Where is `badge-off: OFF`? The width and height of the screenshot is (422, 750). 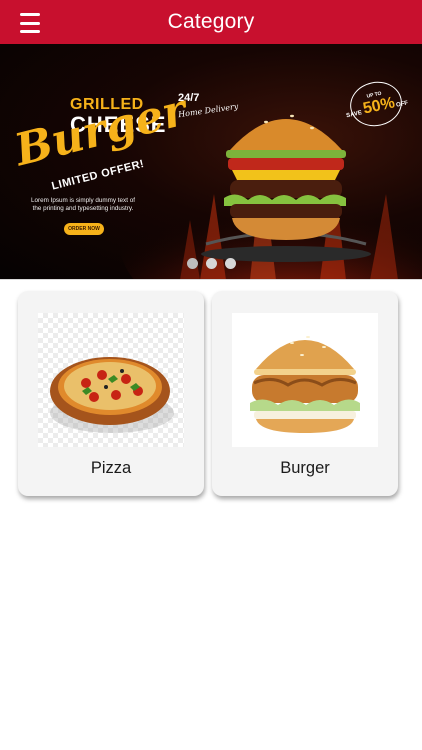
badge-off: OFF is located at coordinates (402, 104).